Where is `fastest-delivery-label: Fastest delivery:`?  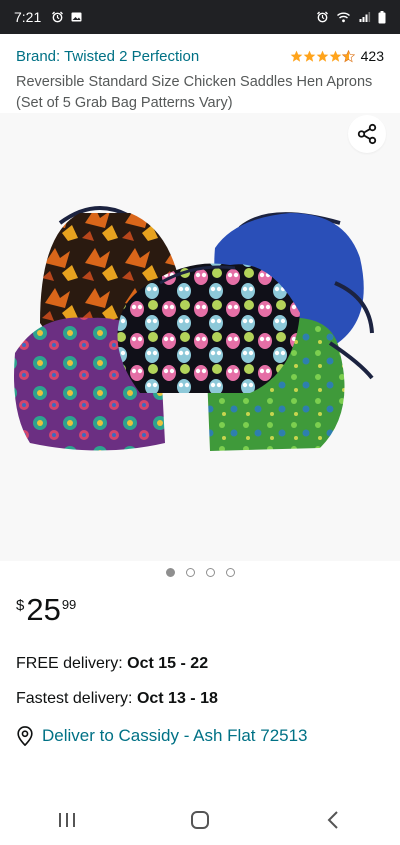
fastest-delivery-label: Fastest delivery: is located at coordinates (74, 698).